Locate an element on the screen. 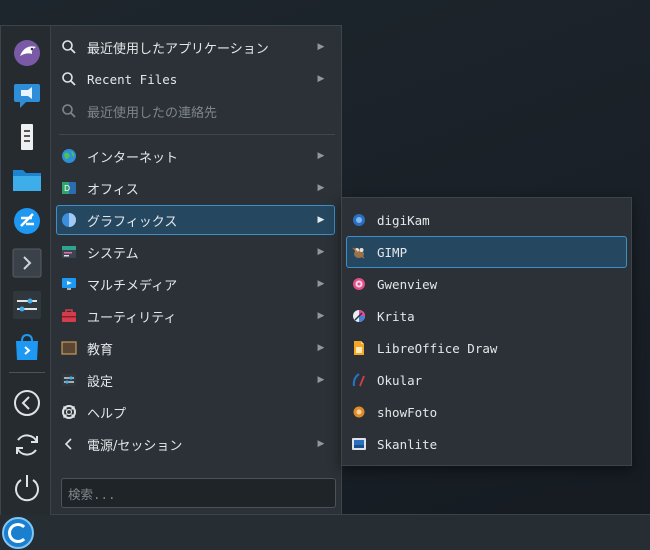 The width and height of the screenshot is (650, 550). gwenview-icon is located at coordinates (359, 284).